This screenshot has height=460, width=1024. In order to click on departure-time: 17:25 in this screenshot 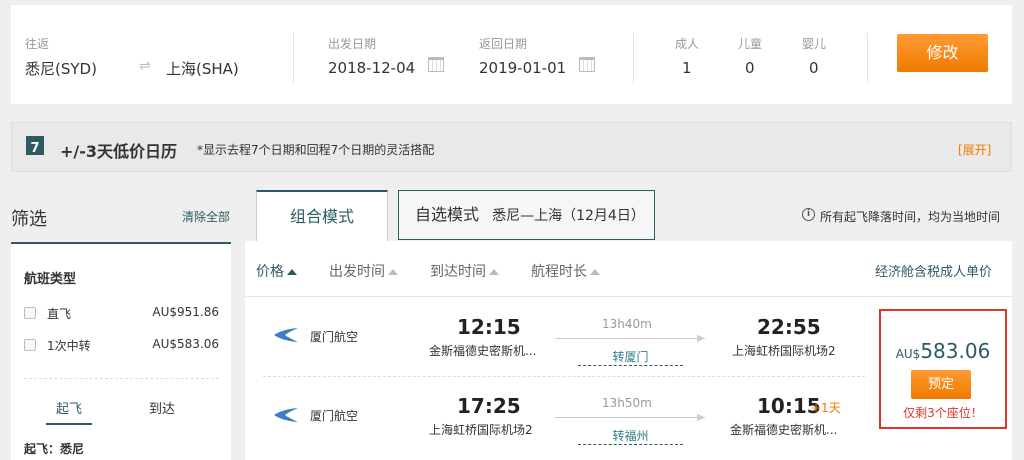, I will do `click(489, 406)`.